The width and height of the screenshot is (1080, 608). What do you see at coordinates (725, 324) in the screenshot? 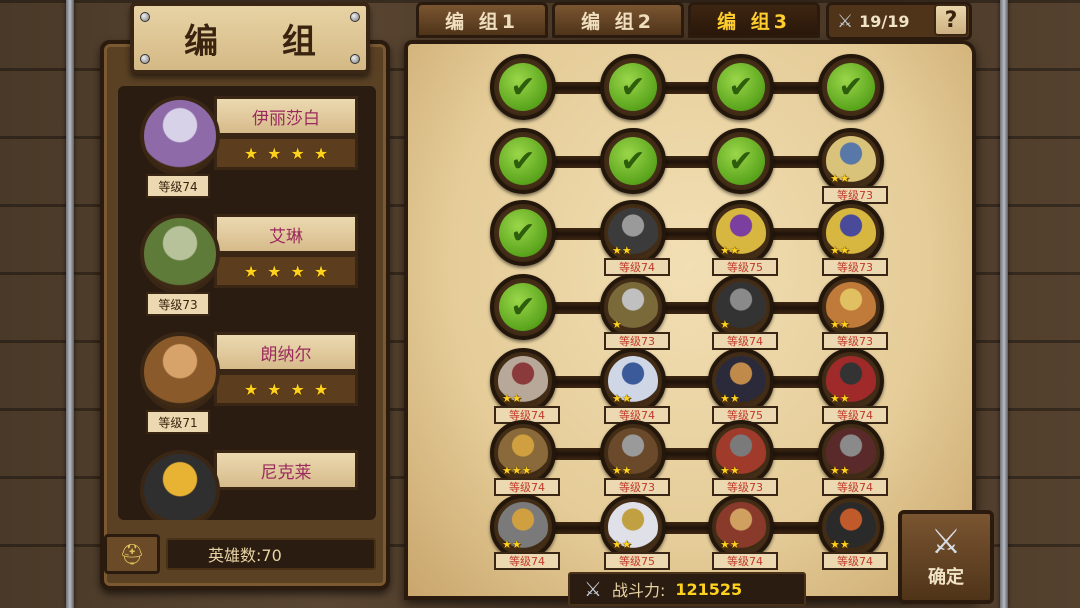
I see `hero-star-rating: ★` at bounding box center [725, 324].